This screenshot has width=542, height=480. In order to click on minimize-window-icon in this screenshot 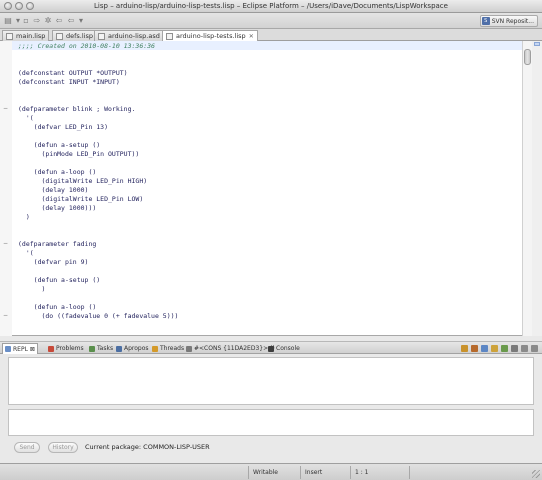, I will do `click(19, 6)`.